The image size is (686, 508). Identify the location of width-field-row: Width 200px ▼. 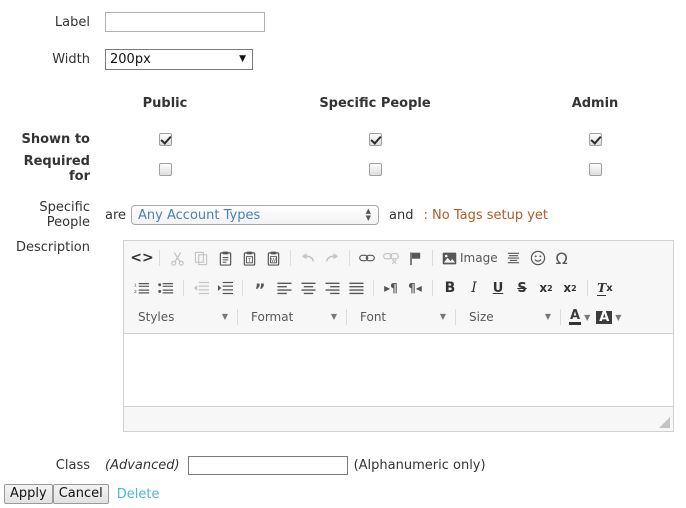
(126, 59).